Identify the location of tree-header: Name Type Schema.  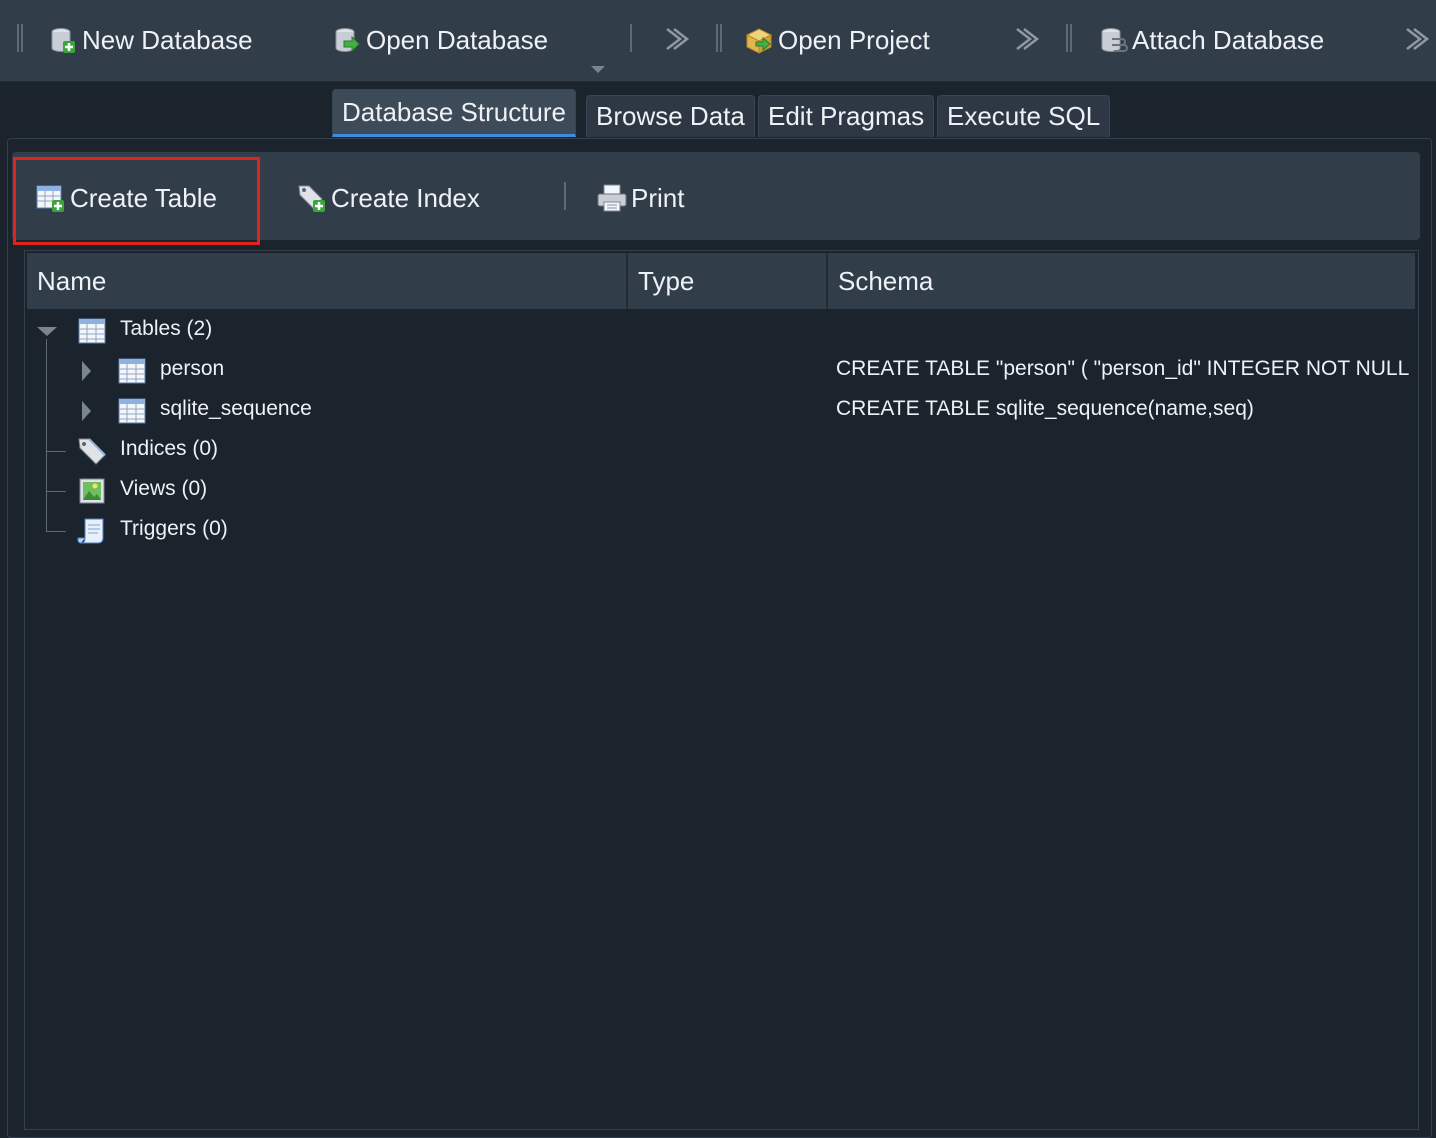
(721, 281).